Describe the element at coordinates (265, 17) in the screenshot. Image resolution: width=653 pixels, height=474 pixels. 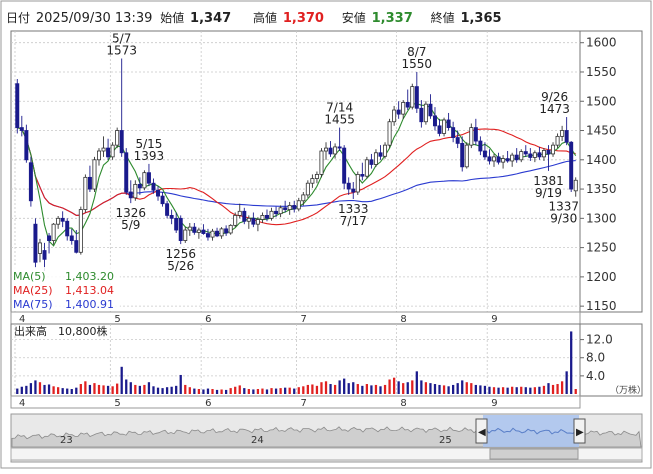
I see `high-label: 高値` at that location.